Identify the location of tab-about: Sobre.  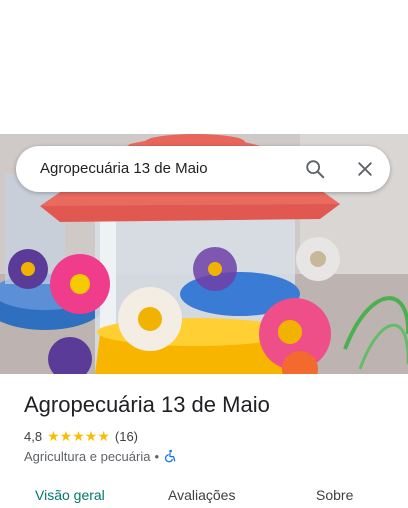
(334, 495).